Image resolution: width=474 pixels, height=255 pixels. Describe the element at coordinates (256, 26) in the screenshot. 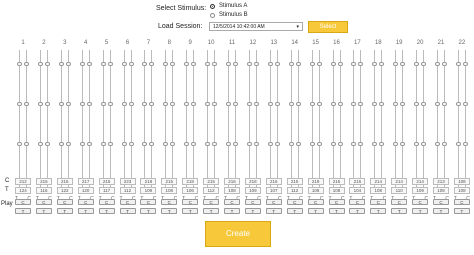

I see `session-dropdown: 12/5/2014 10:42:00 AM ▾` at that location.